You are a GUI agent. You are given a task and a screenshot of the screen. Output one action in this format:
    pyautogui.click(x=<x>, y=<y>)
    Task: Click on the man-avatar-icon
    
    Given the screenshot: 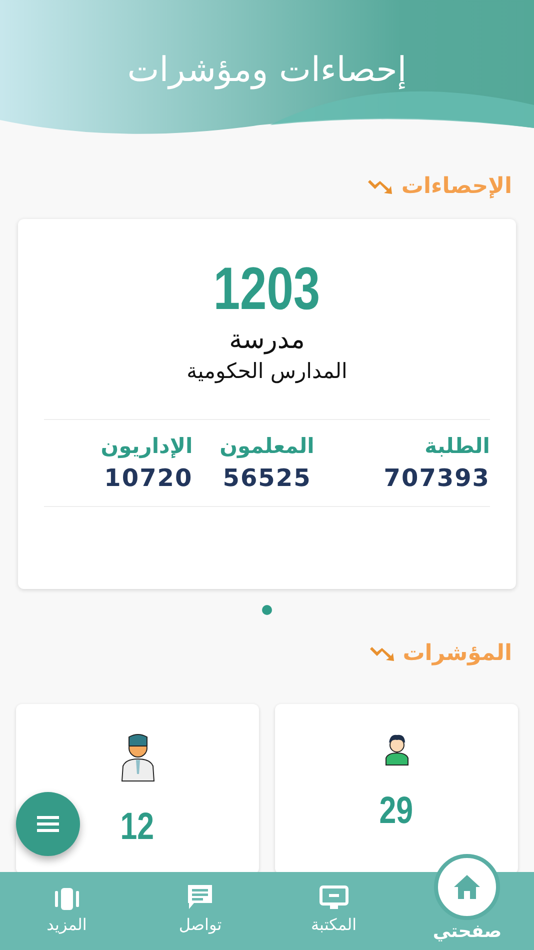 What is the action you would take?
    pyautogui.click(x=138, y=757)
    